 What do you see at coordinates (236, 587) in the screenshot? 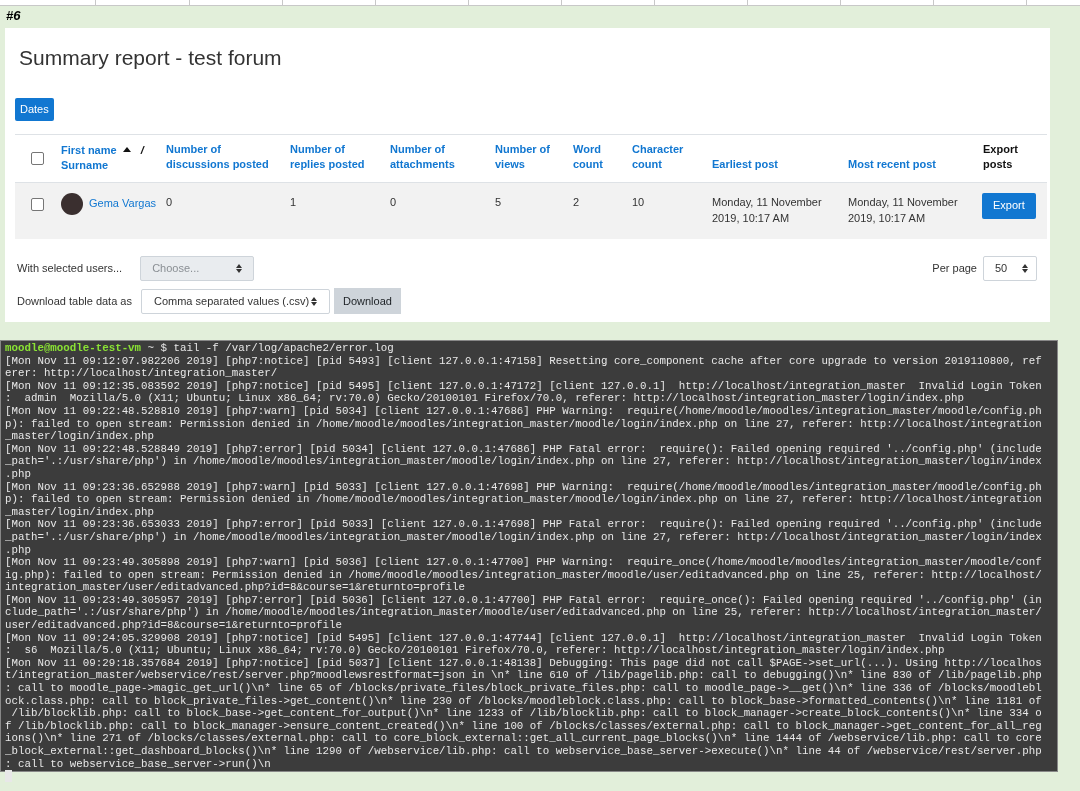
I see `log-line: integration_master/user/editadvanced.php?id=8&course=1&returnto=profile` at bounding box center [236, 587].